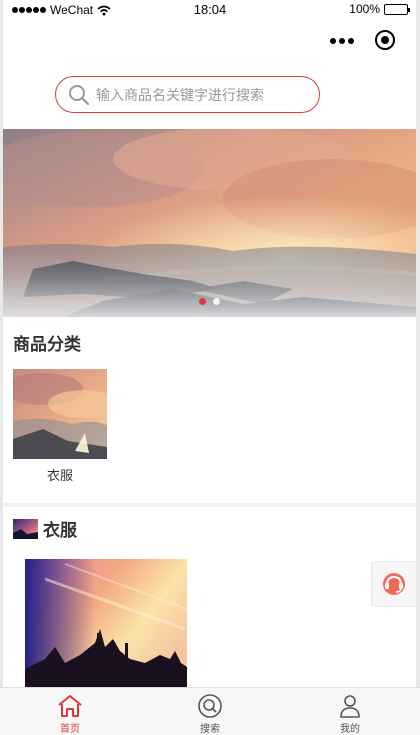 This screenshot has width=420, height=735. What do you see at coordinates (202, 301) in the screenshot?
I see `carousel-dot-active` at bounding box center [202, 301].